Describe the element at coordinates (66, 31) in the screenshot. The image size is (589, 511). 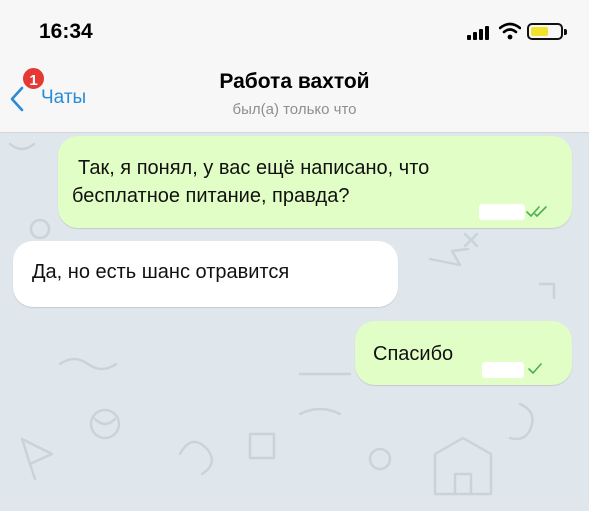
I see `clock: 16:34` at that location.